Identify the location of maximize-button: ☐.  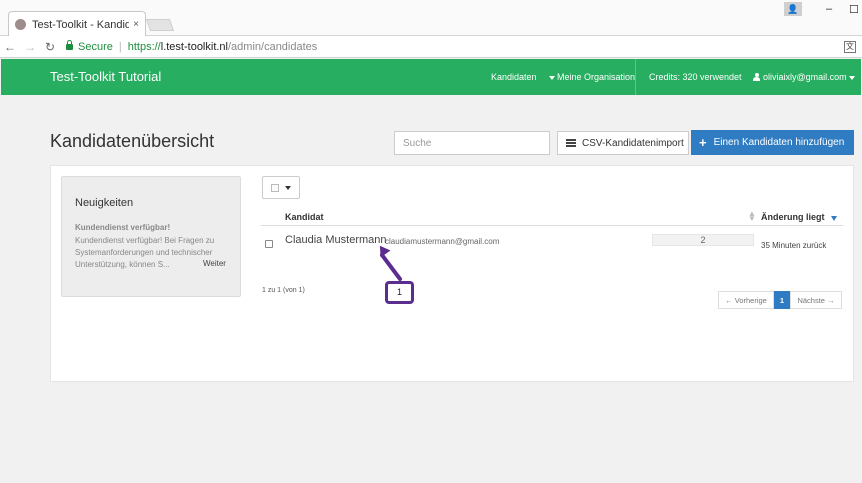
(854, 9).